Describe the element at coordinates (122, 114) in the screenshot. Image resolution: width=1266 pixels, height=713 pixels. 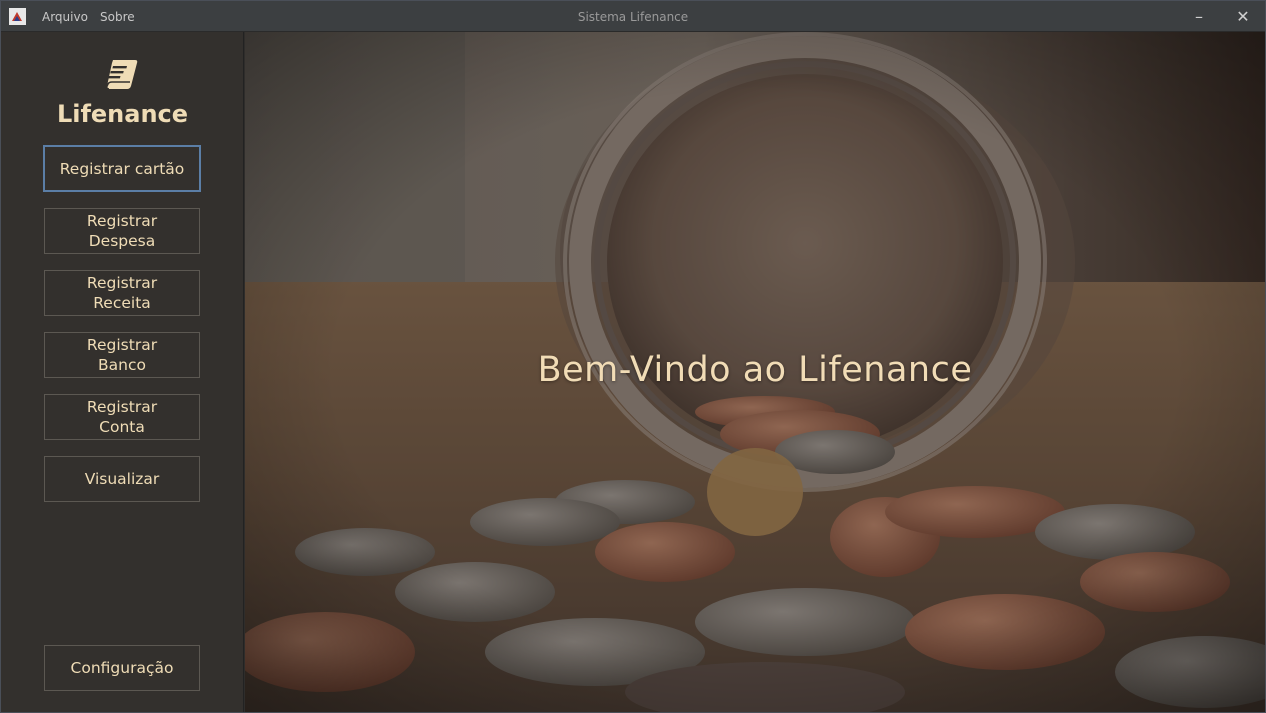
I see `brand-title: Lifenance` at that location.